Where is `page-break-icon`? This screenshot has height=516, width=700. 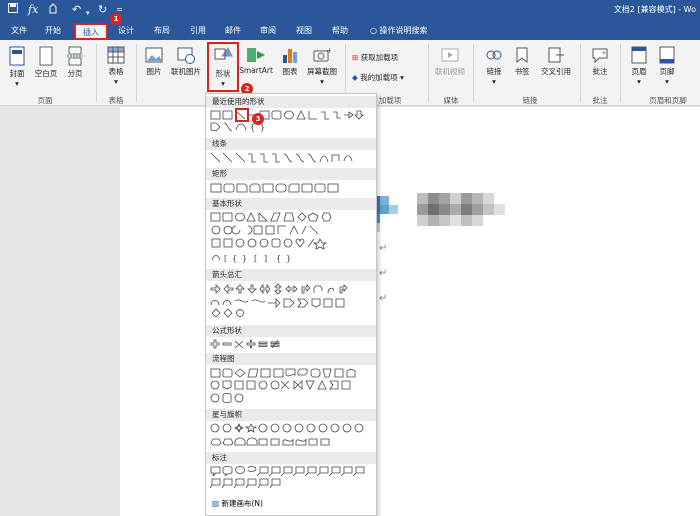
page-break-icon is located at coordinates (75, 56).